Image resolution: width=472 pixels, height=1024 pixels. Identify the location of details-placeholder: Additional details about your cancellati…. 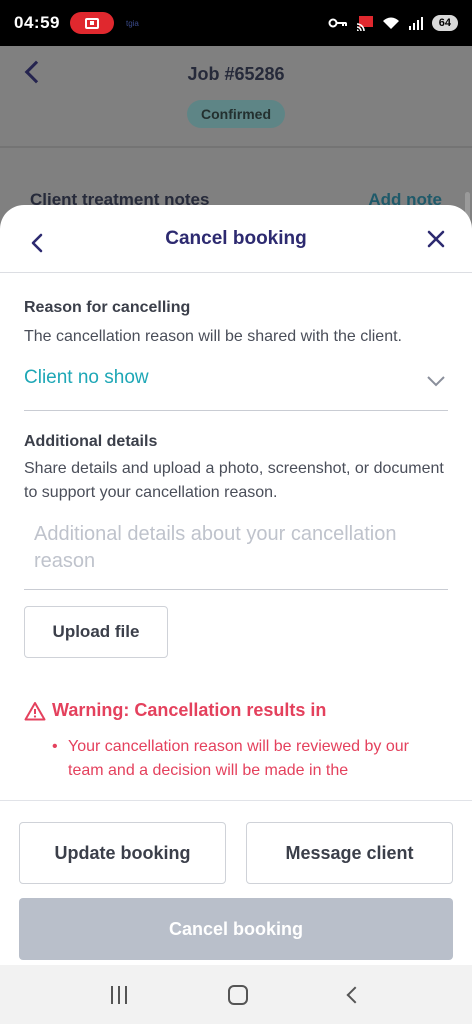
(215, 547).